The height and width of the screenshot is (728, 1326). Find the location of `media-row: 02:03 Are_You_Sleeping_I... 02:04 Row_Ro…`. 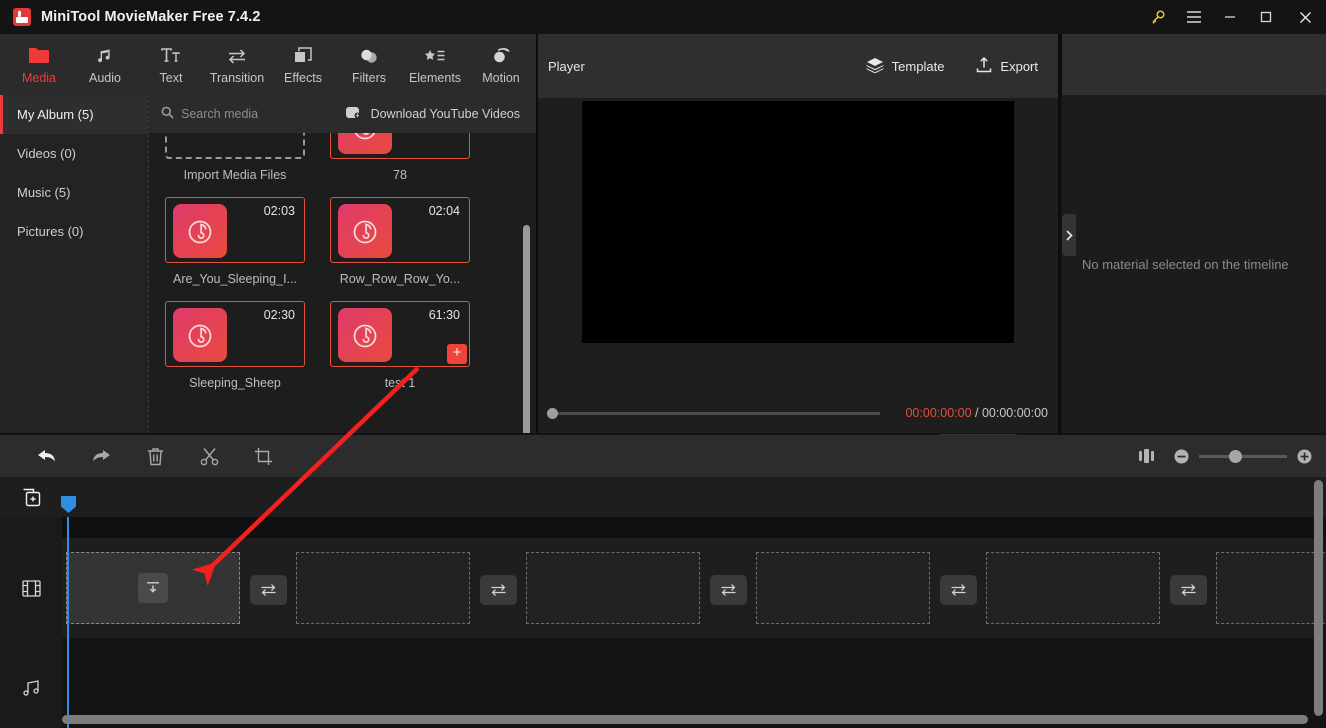

media-row: 02:03 Are_You_Sleeping_I... 02:04 Row_Ro… is located at coordinates (342, 241).